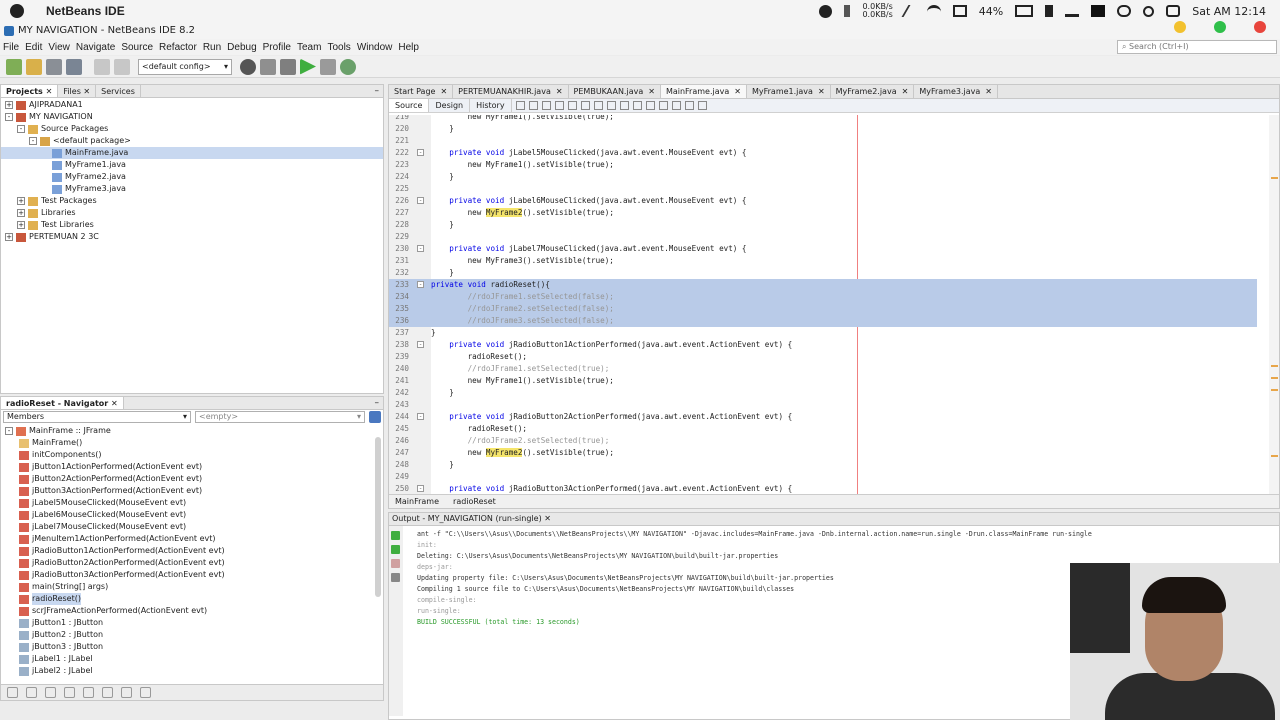 The height and width of the screenshot is (720, 1280). I want to click on record-icon, so click(826, 11).